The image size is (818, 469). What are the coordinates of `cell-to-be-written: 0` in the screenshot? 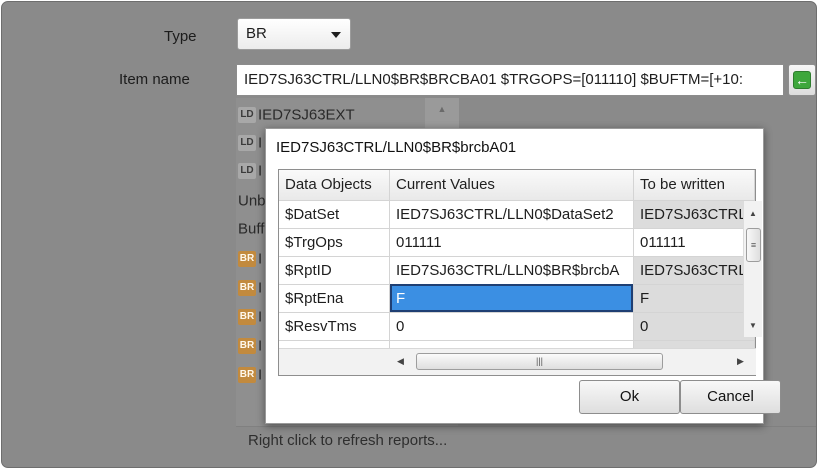 It's located at (694, 326).